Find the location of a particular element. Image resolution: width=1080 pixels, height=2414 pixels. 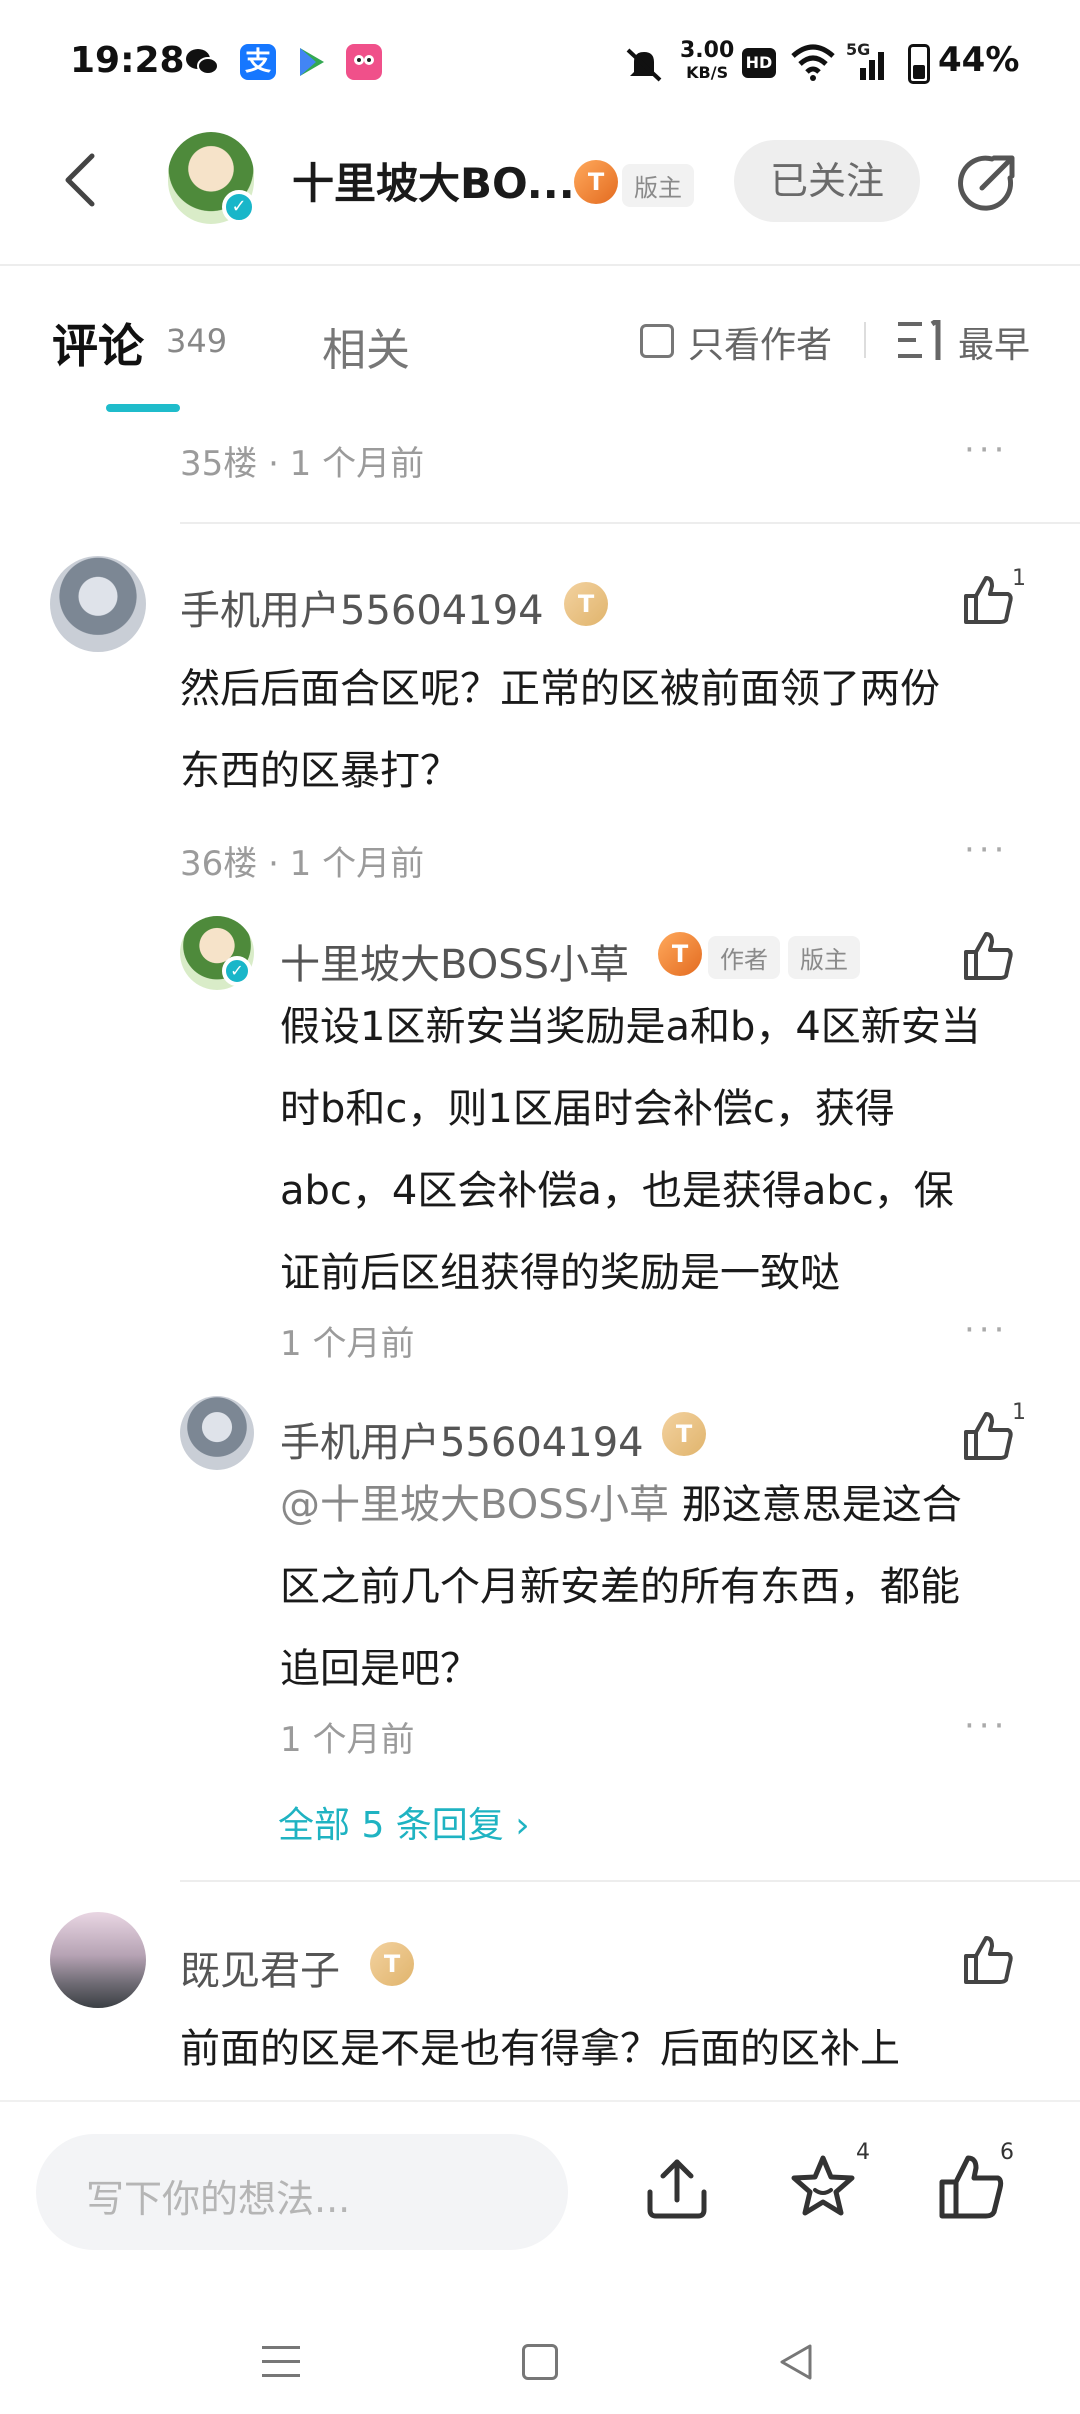

mention-link: @十里坡大BOSS小草 is located at coordinates (474, 1505).